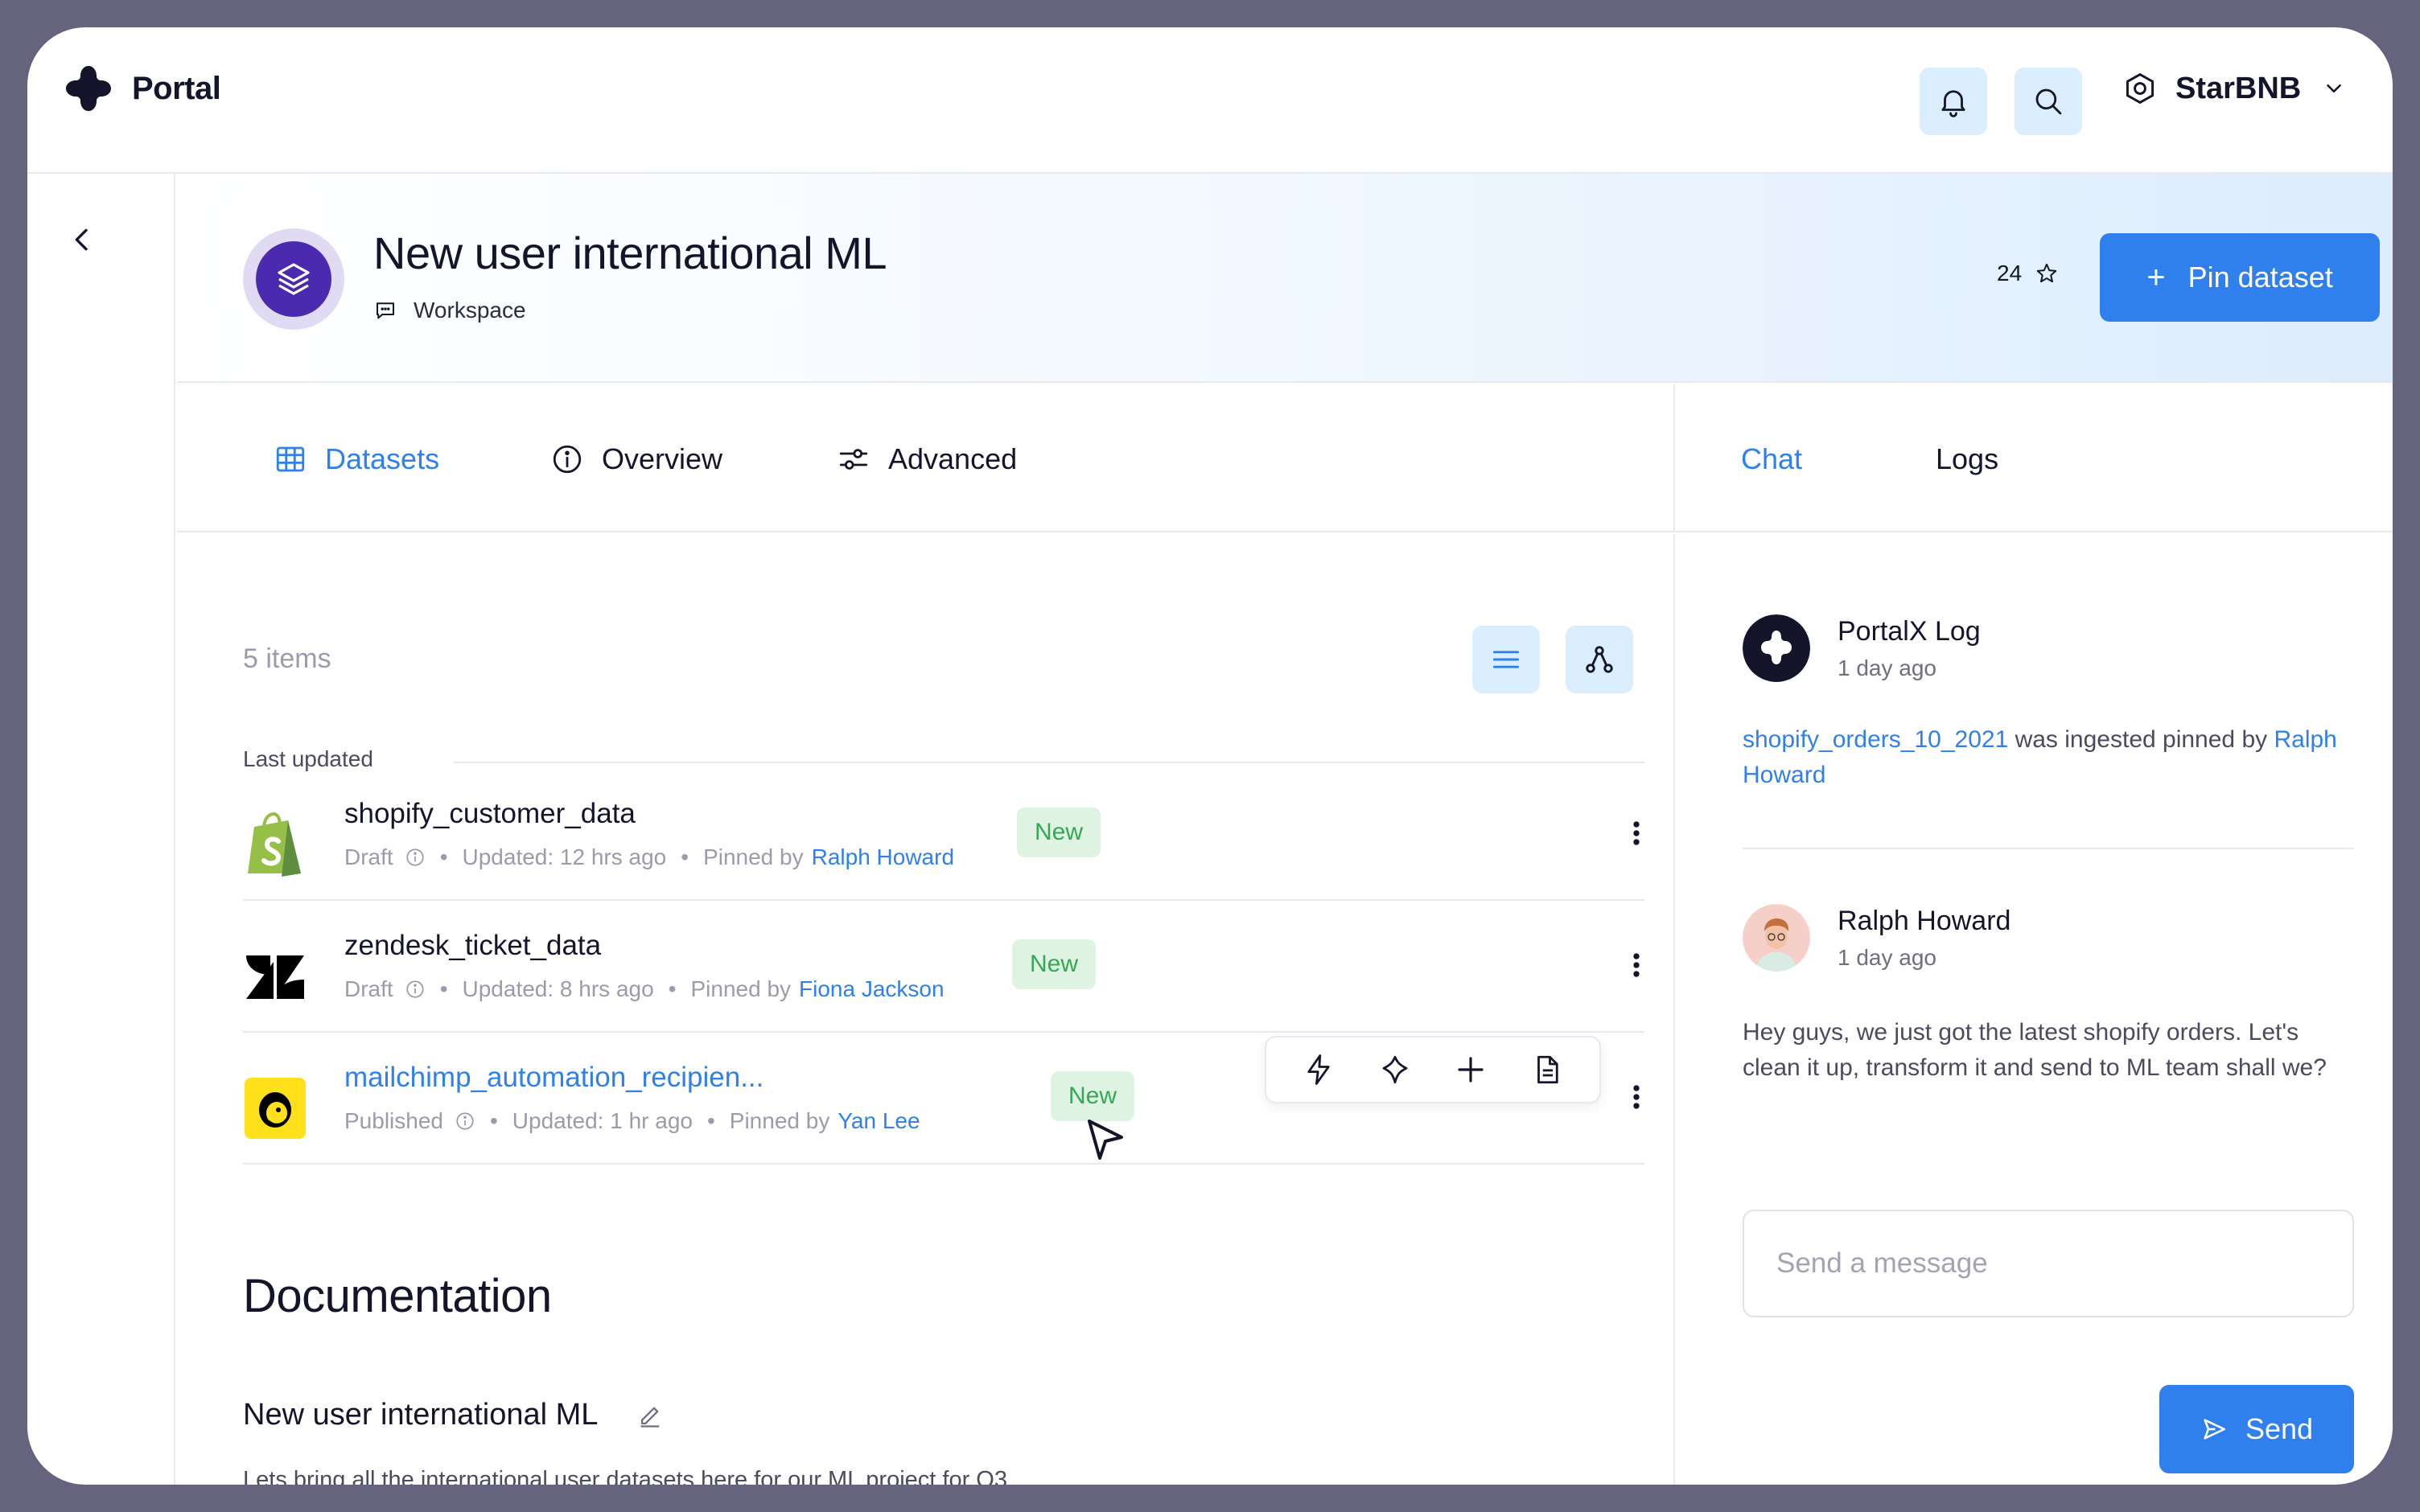  Describe the element at coordinates (397, 1296) in the screenshot. I see `documentation-heading: Documentation` at that location.